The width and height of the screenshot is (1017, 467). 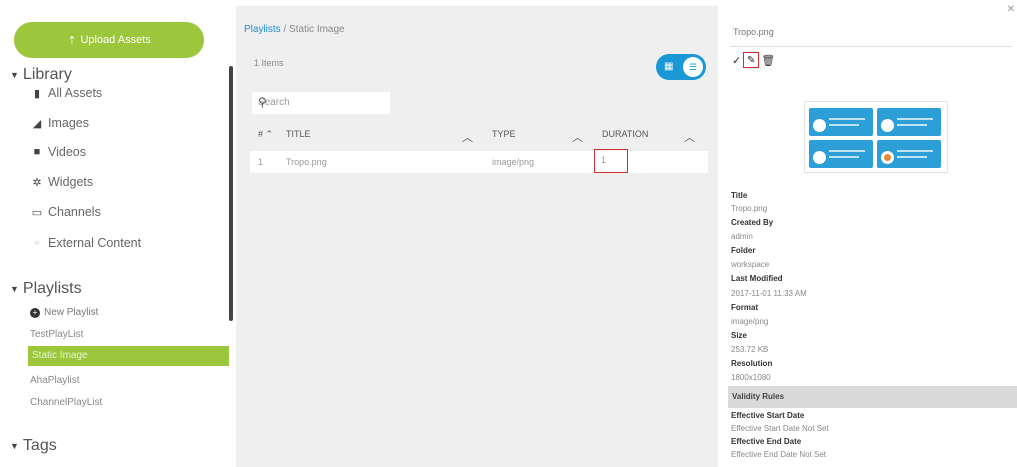 I want to click on row-type: image/png, so click(x=513, y=162).